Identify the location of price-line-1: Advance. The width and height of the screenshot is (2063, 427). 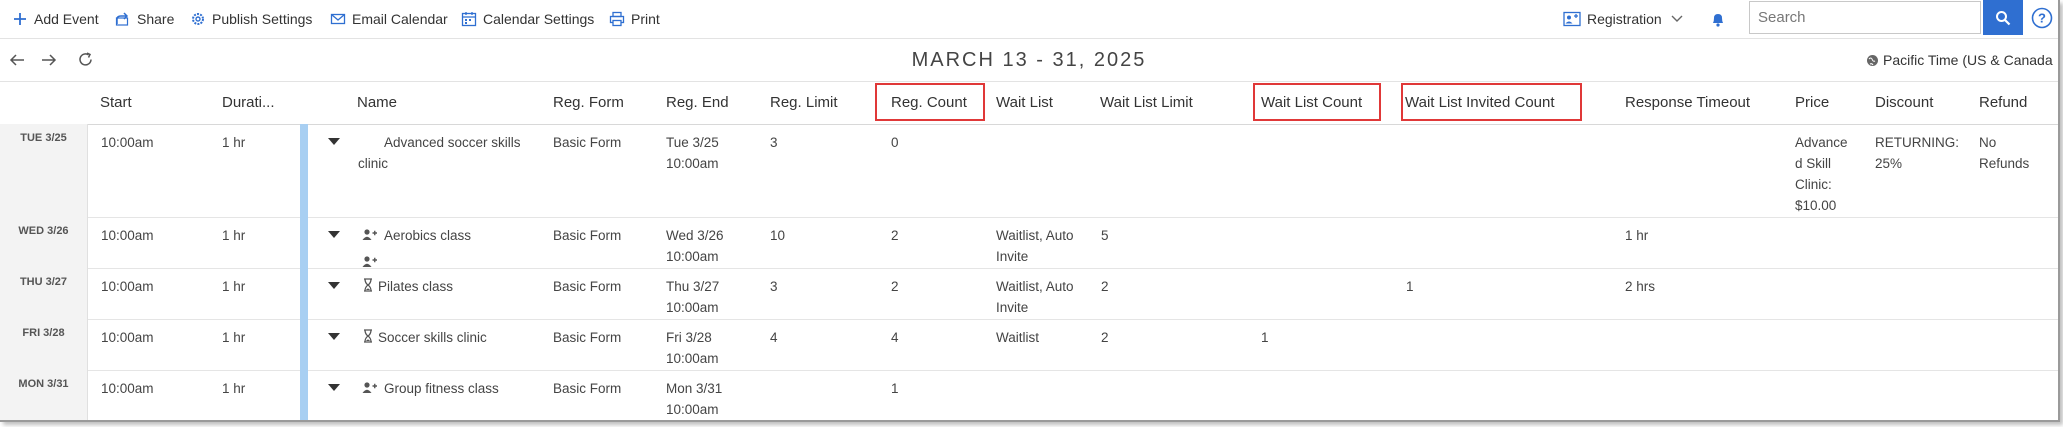
(1821, 142).